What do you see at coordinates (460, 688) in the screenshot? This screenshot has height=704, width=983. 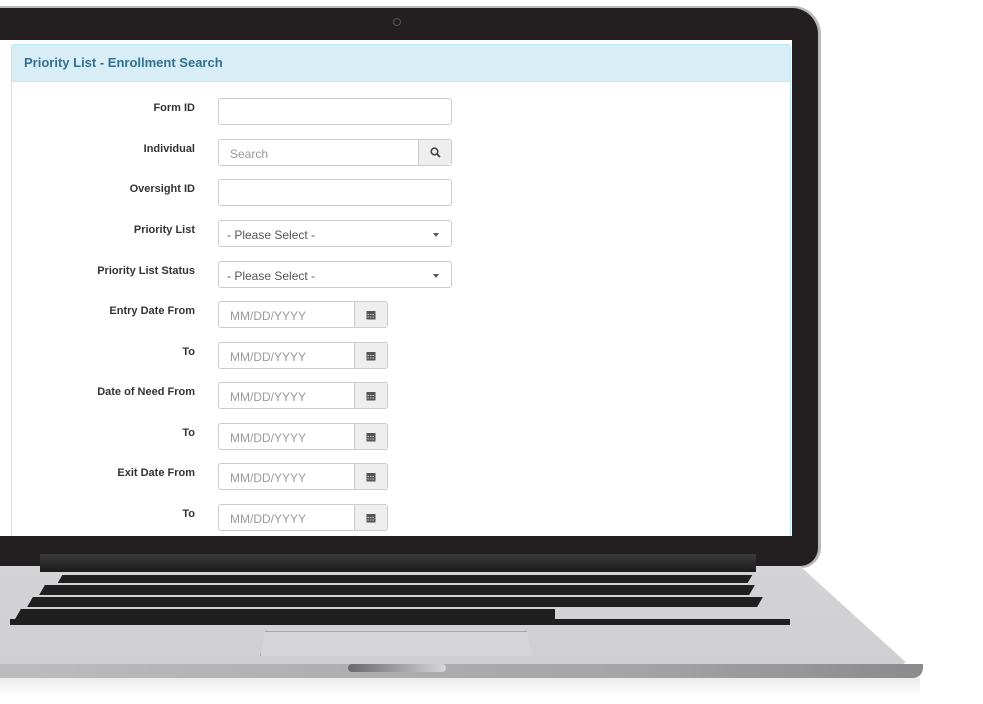 I see `laptop-shadow` at bounding box center [460, 688].